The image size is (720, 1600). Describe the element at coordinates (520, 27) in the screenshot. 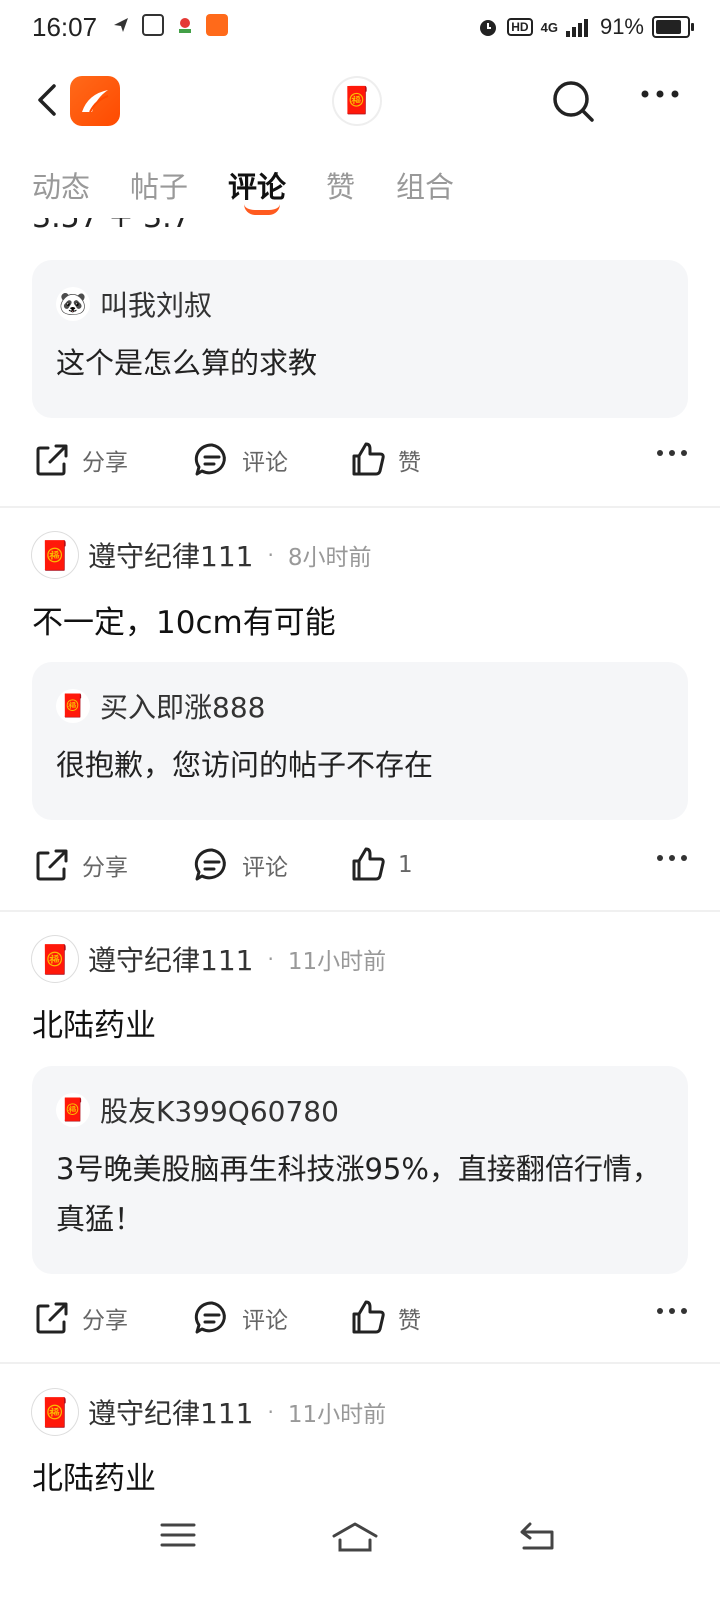

I see `hd-icon: HD` at that location.